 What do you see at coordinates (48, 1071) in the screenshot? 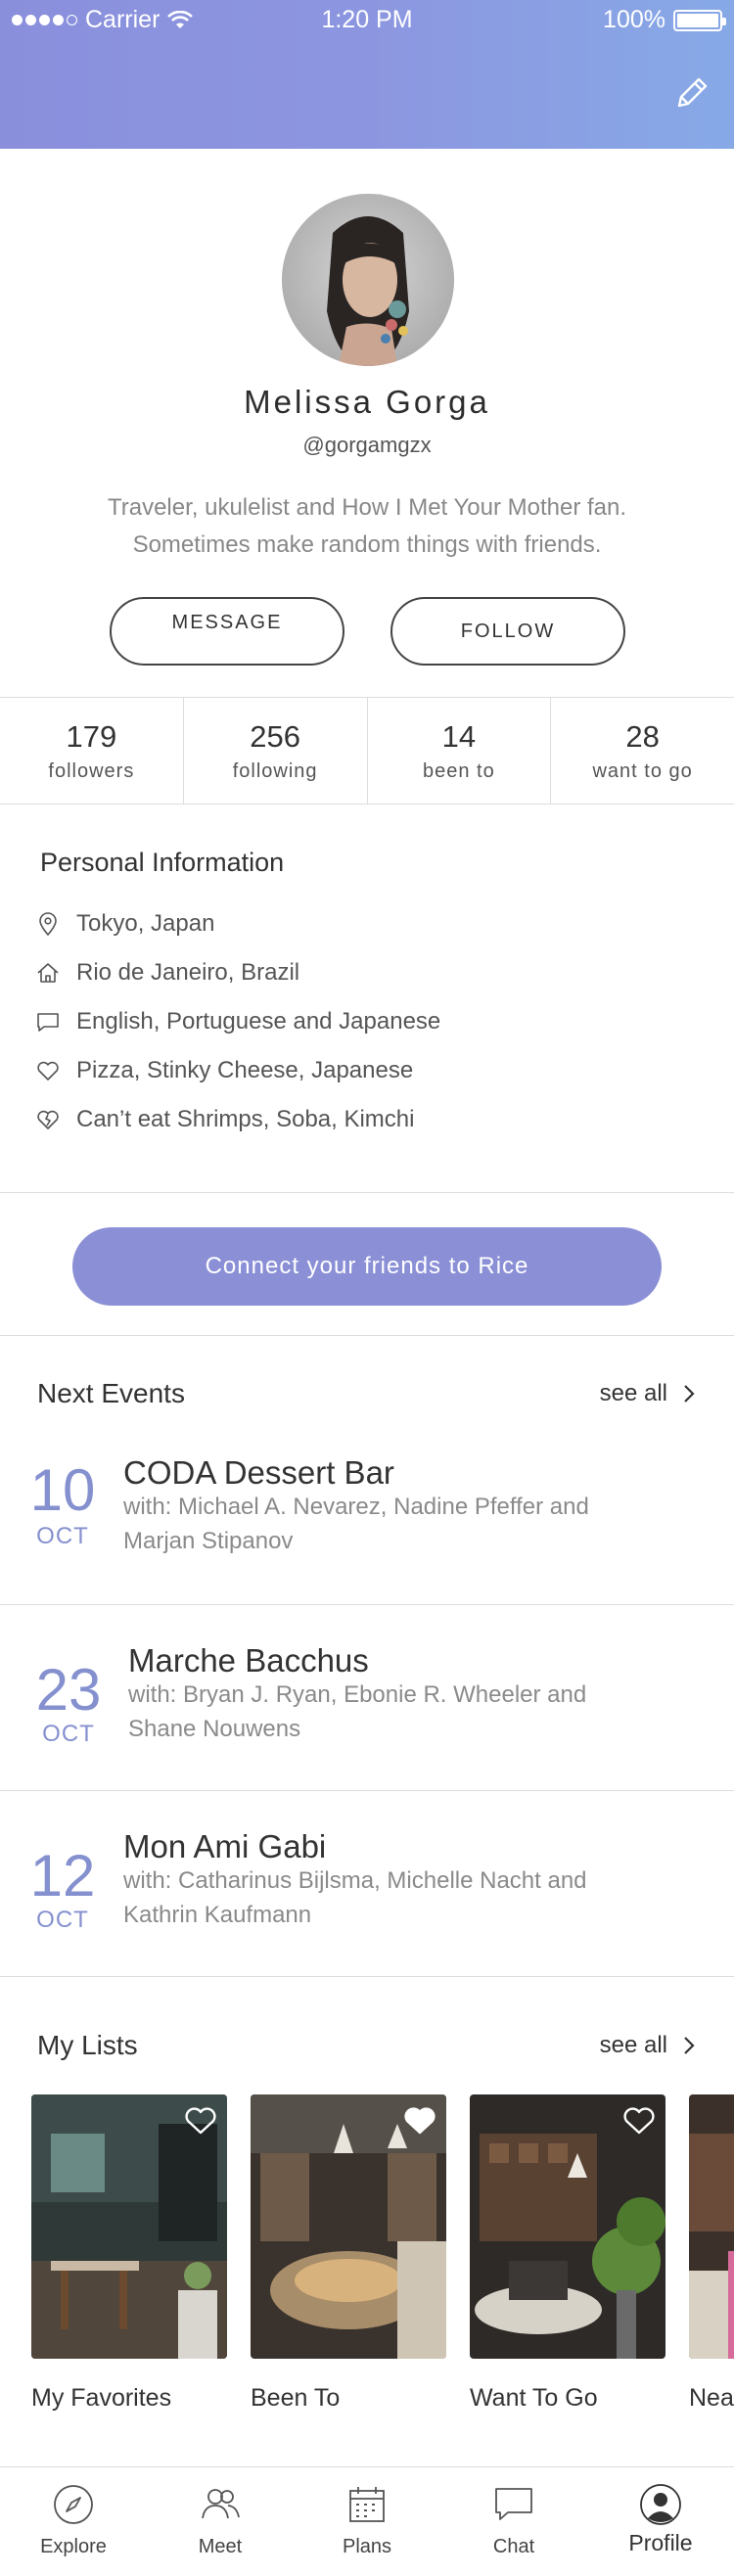
I see `heart-outline-icon` at bounding box center [48, 1071].